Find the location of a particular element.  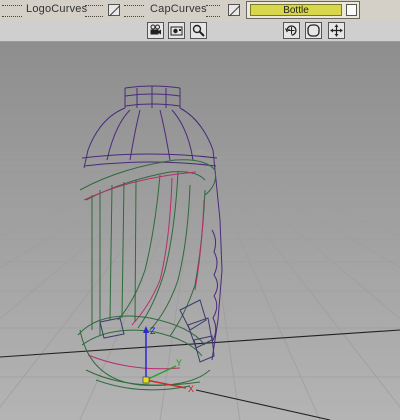

layer-name: CapCurves is located at coordinates (178, 9).